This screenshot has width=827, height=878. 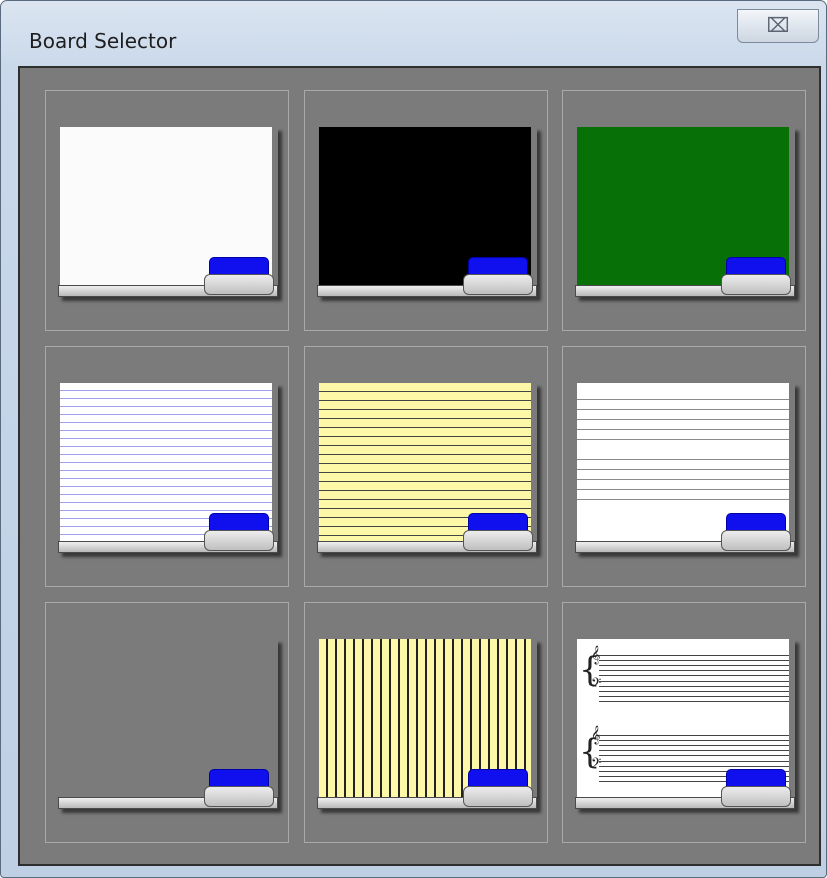 I want to click on board-option-plain-black, so click(x=426, y=210).